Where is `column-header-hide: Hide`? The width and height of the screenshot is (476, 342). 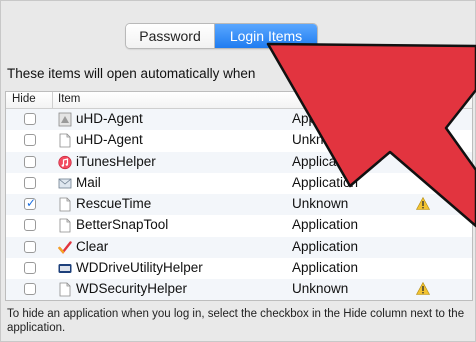
column-header-hide: Hide is located at coordinates (24, 99).